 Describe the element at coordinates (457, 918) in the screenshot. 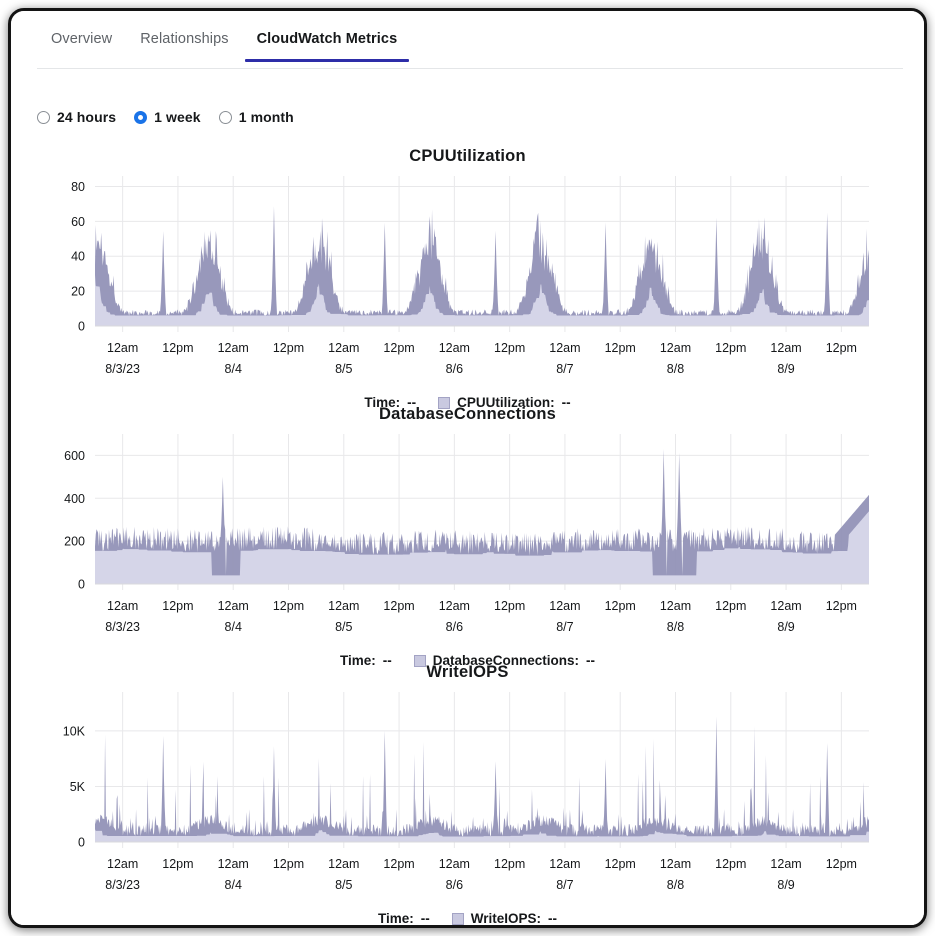

I see `legend-swatch-icon` at that location.